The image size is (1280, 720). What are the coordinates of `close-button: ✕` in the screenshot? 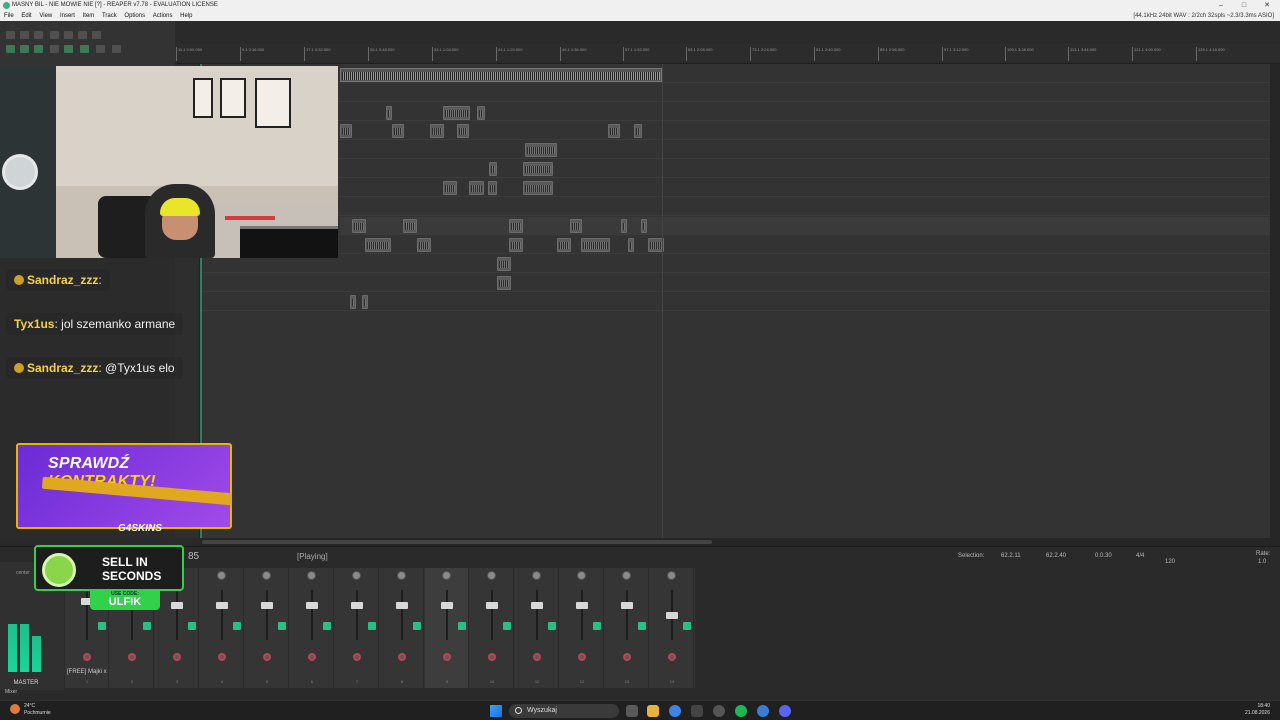 It's located at (1267, 5).